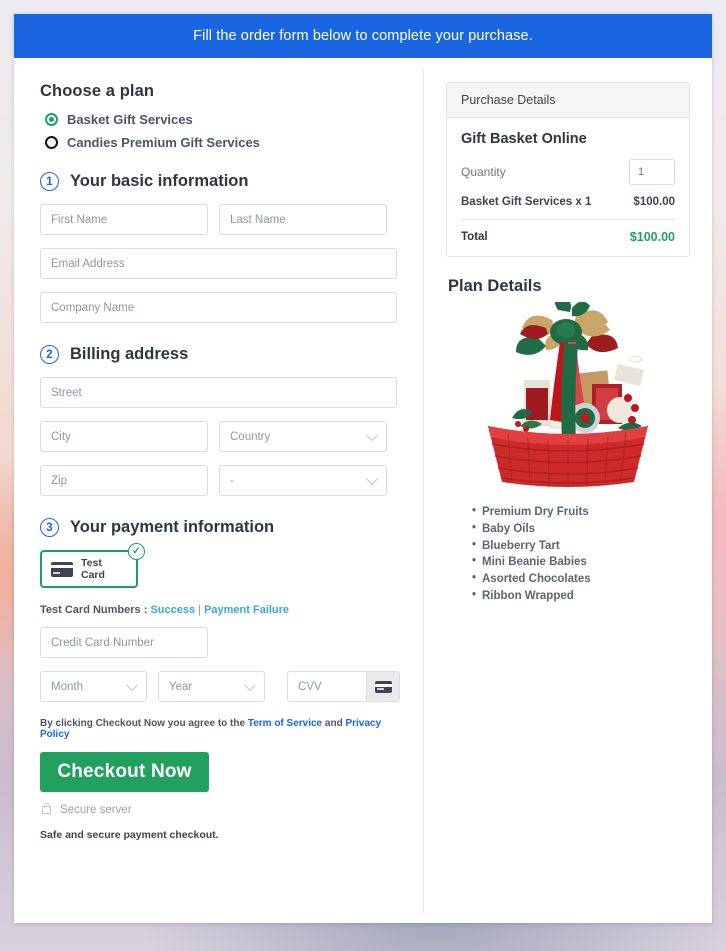 This screenshot has height=951, width=726. What do you see at coordinates (581, 546) in the screenshot?
I see `list-item: Blueberry Tart` at bounding box center [581, 546].